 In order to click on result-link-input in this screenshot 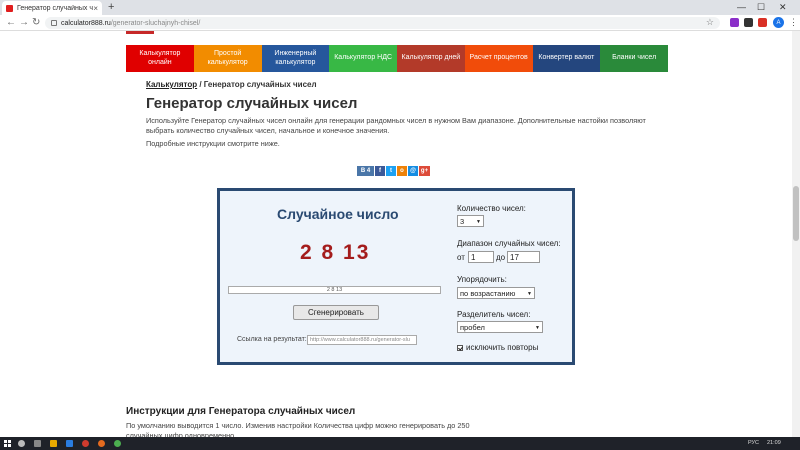, I will do `click(362, 340)`.